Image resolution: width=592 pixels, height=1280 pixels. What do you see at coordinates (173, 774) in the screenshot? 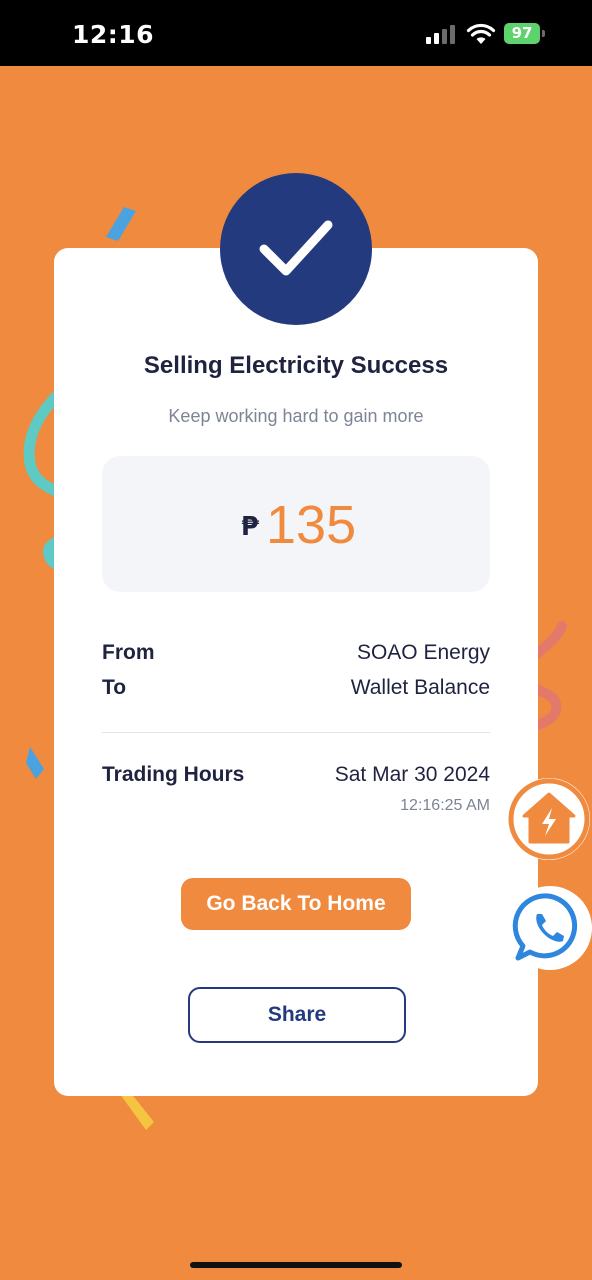
I see `trading-hours-label: Trading Hours` at bounding box center [173, 774].